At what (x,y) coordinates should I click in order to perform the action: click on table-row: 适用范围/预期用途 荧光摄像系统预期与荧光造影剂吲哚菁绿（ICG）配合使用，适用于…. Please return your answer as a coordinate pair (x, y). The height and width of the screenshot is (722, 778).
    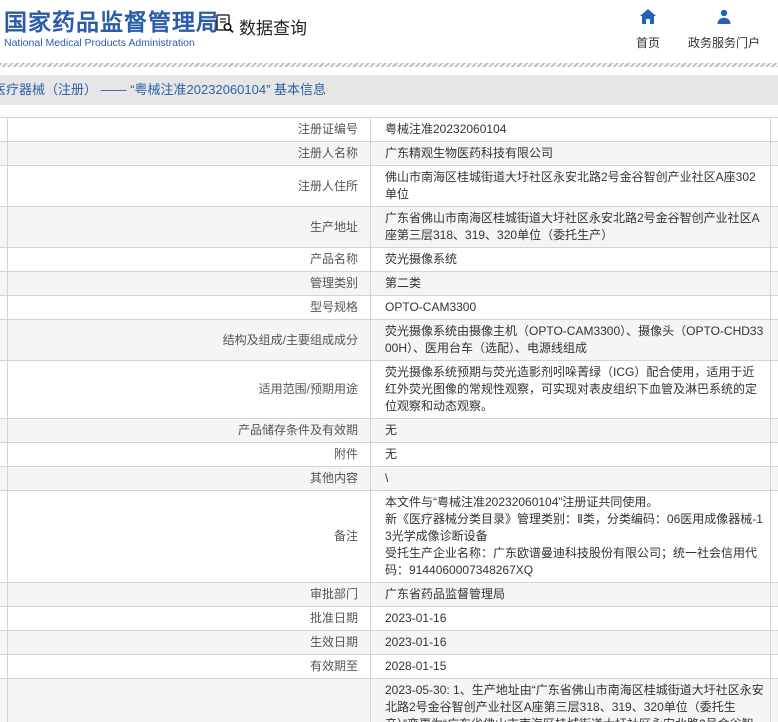
    Looking at the image, I should click on (389, 390).